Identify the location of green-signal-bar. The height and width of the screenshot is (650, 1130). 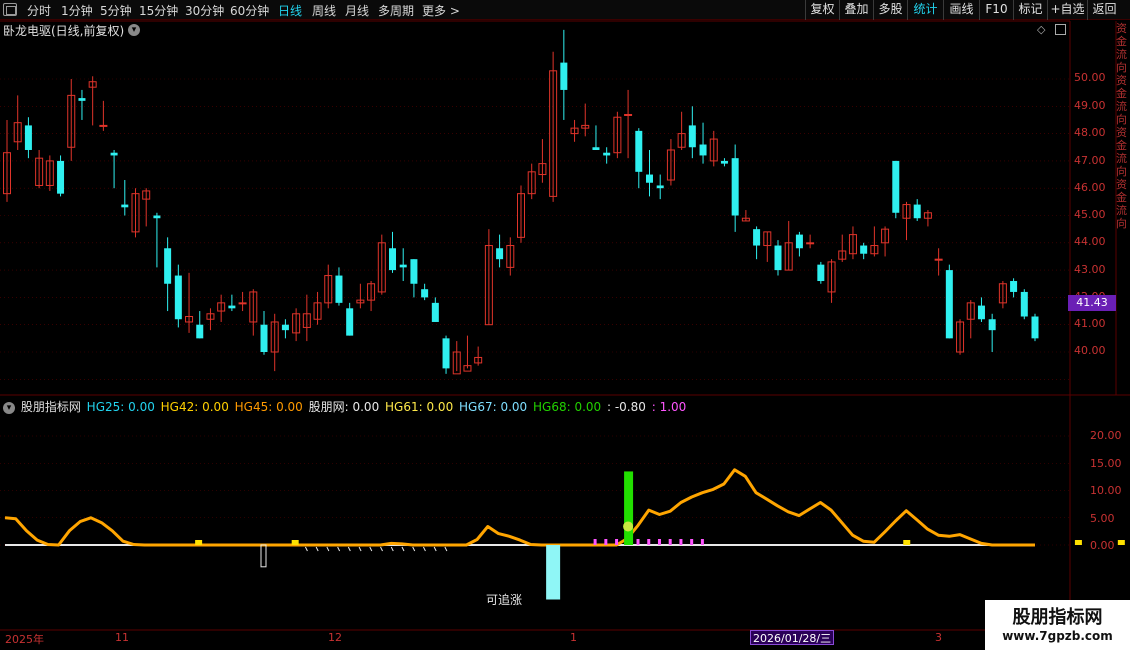
(629, 508).